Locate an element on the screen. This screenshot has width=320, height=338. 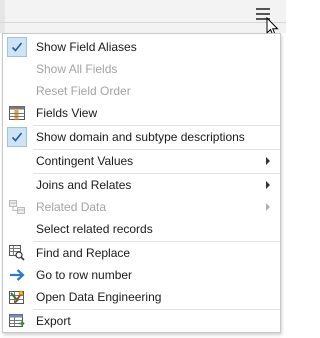
menu-item-joins-and-relates: Joins and Relates is located at coordinates (141, 185).